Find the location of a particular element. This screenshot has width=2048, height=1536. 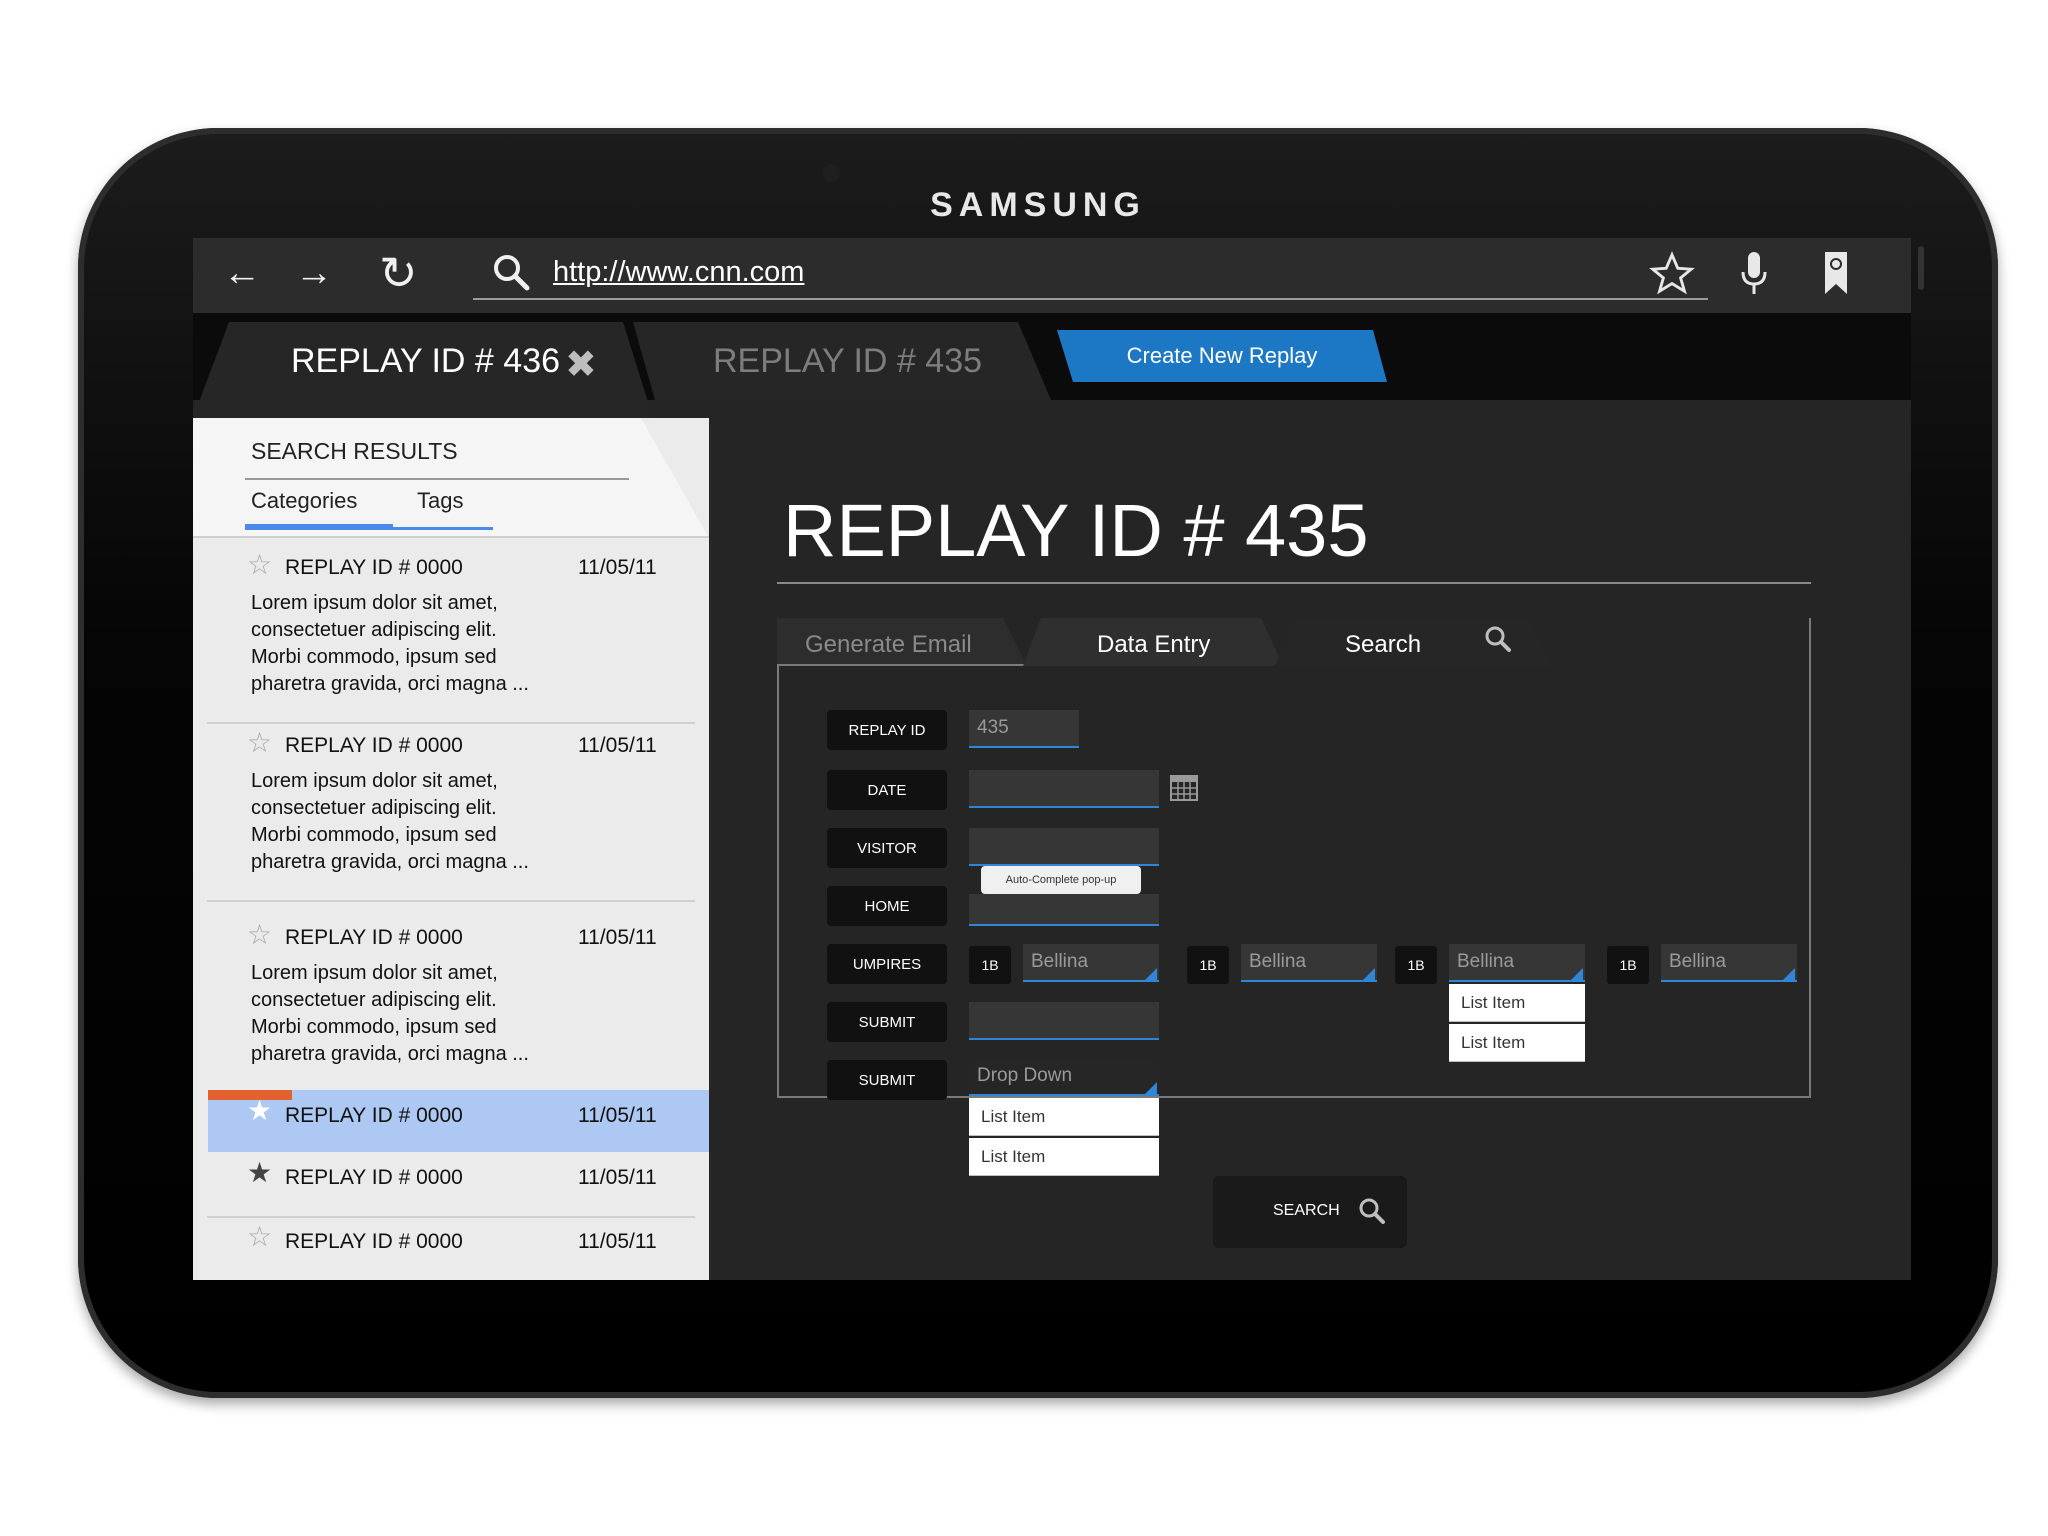

home-label: HOME is located at coordinates (887, 906).